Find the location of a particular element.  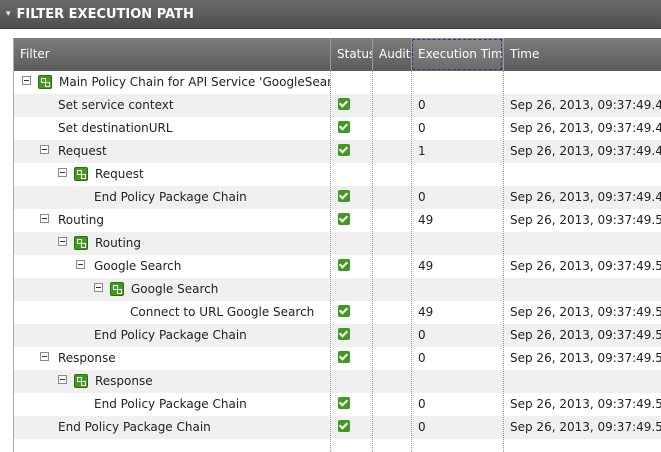

collapse-triangle-icon: ▾ is located at coordinates (8, 14).